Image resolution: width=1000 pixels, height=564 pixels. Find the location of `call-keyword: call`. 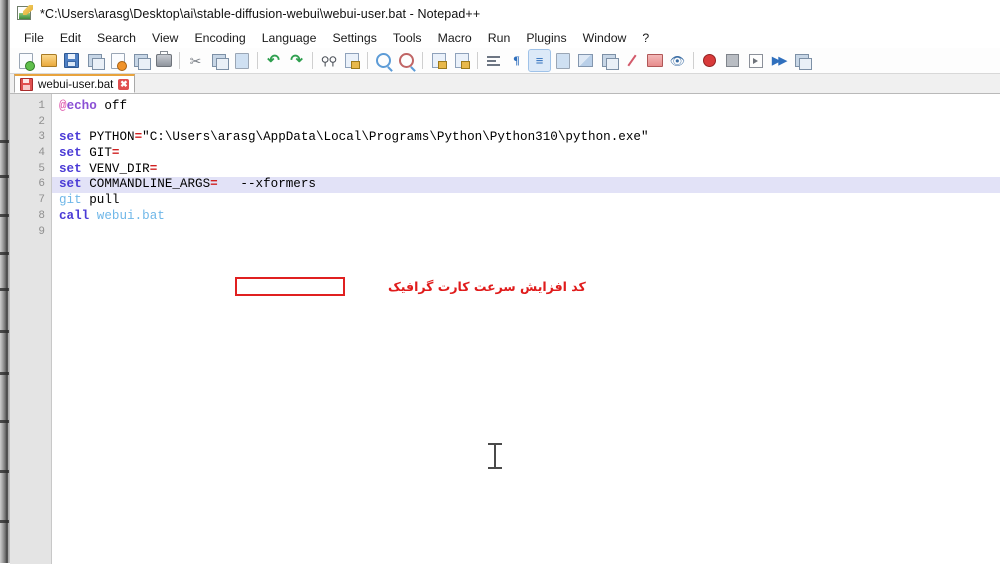

call-keyword: call is located at coordinates (74, 215).